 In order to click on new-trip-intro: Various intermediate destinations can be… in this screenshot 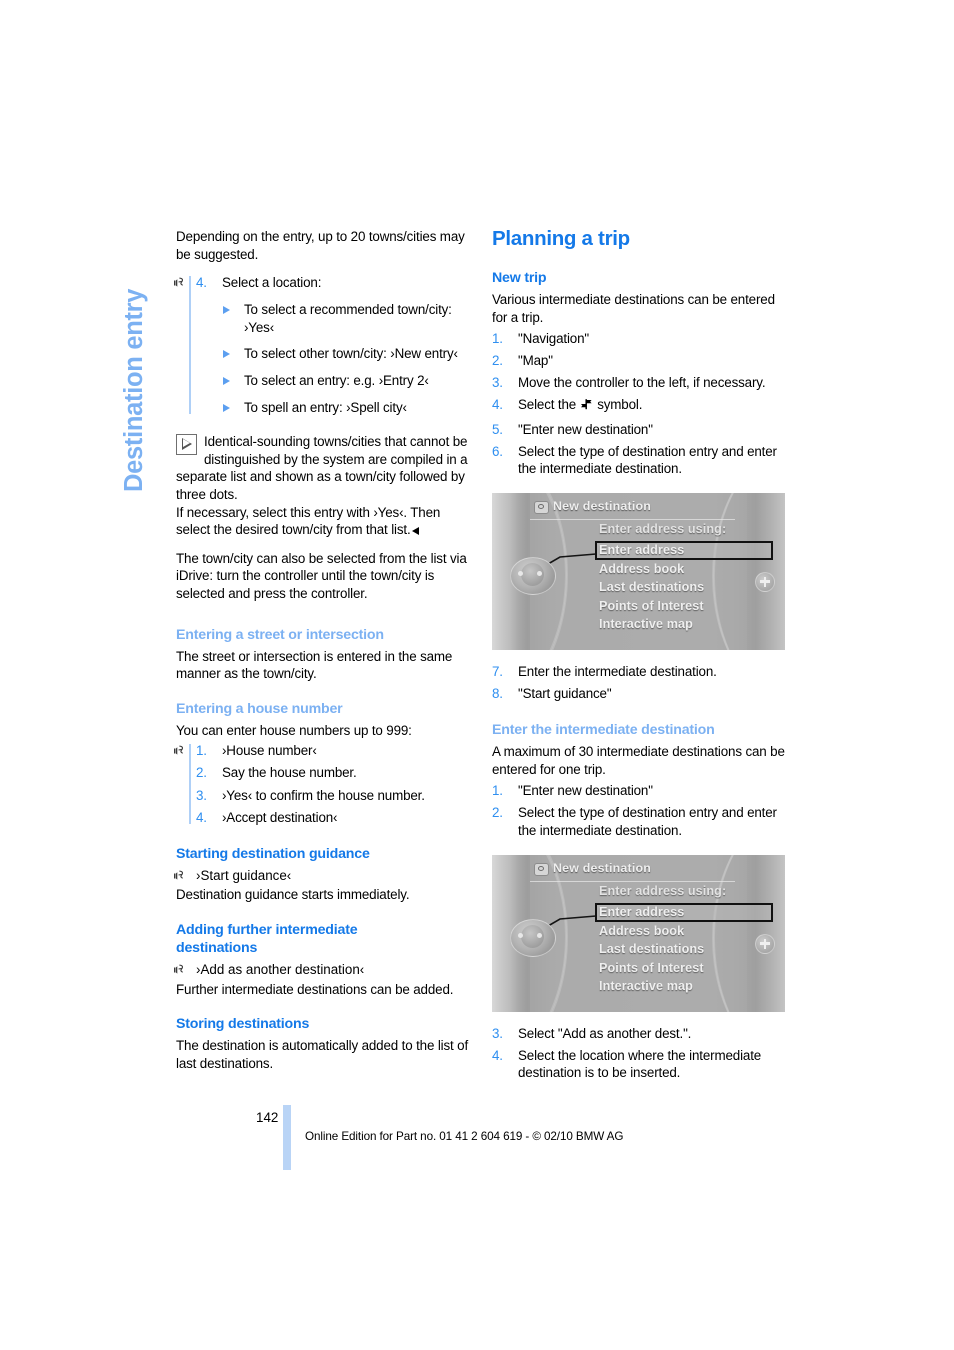, I will do `click(633, 308)`.